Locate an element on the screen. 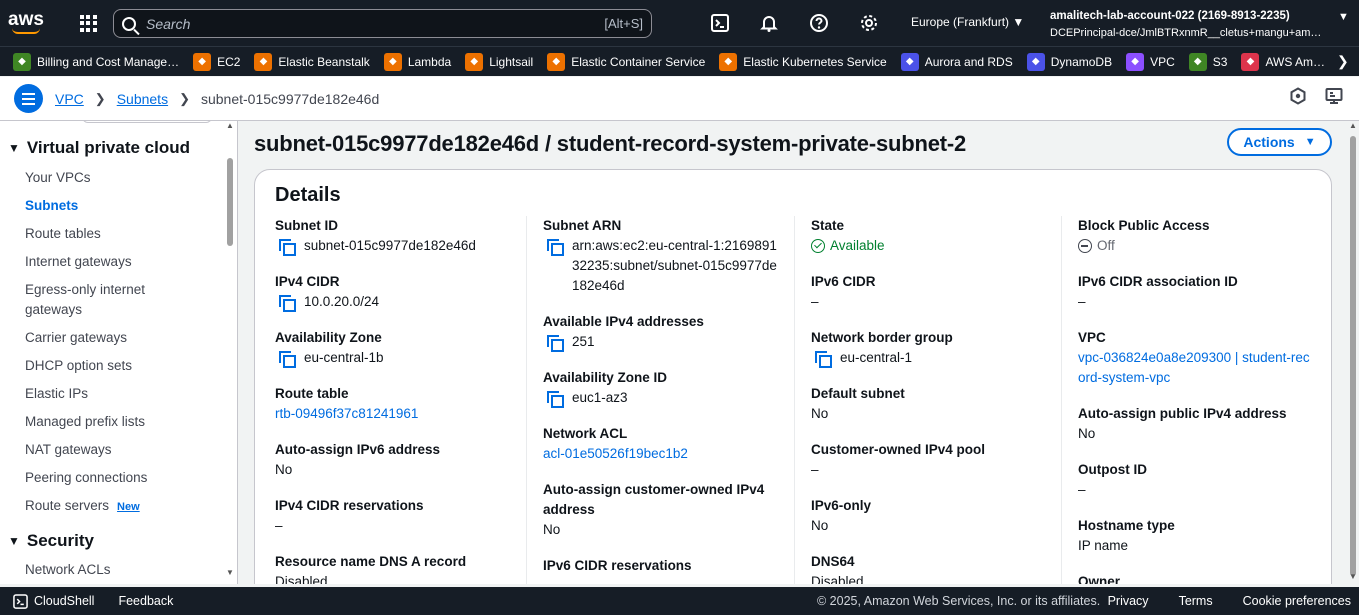 The image size is (1359, 615). tools-panel-icon is located at coordinates (1334, 97).